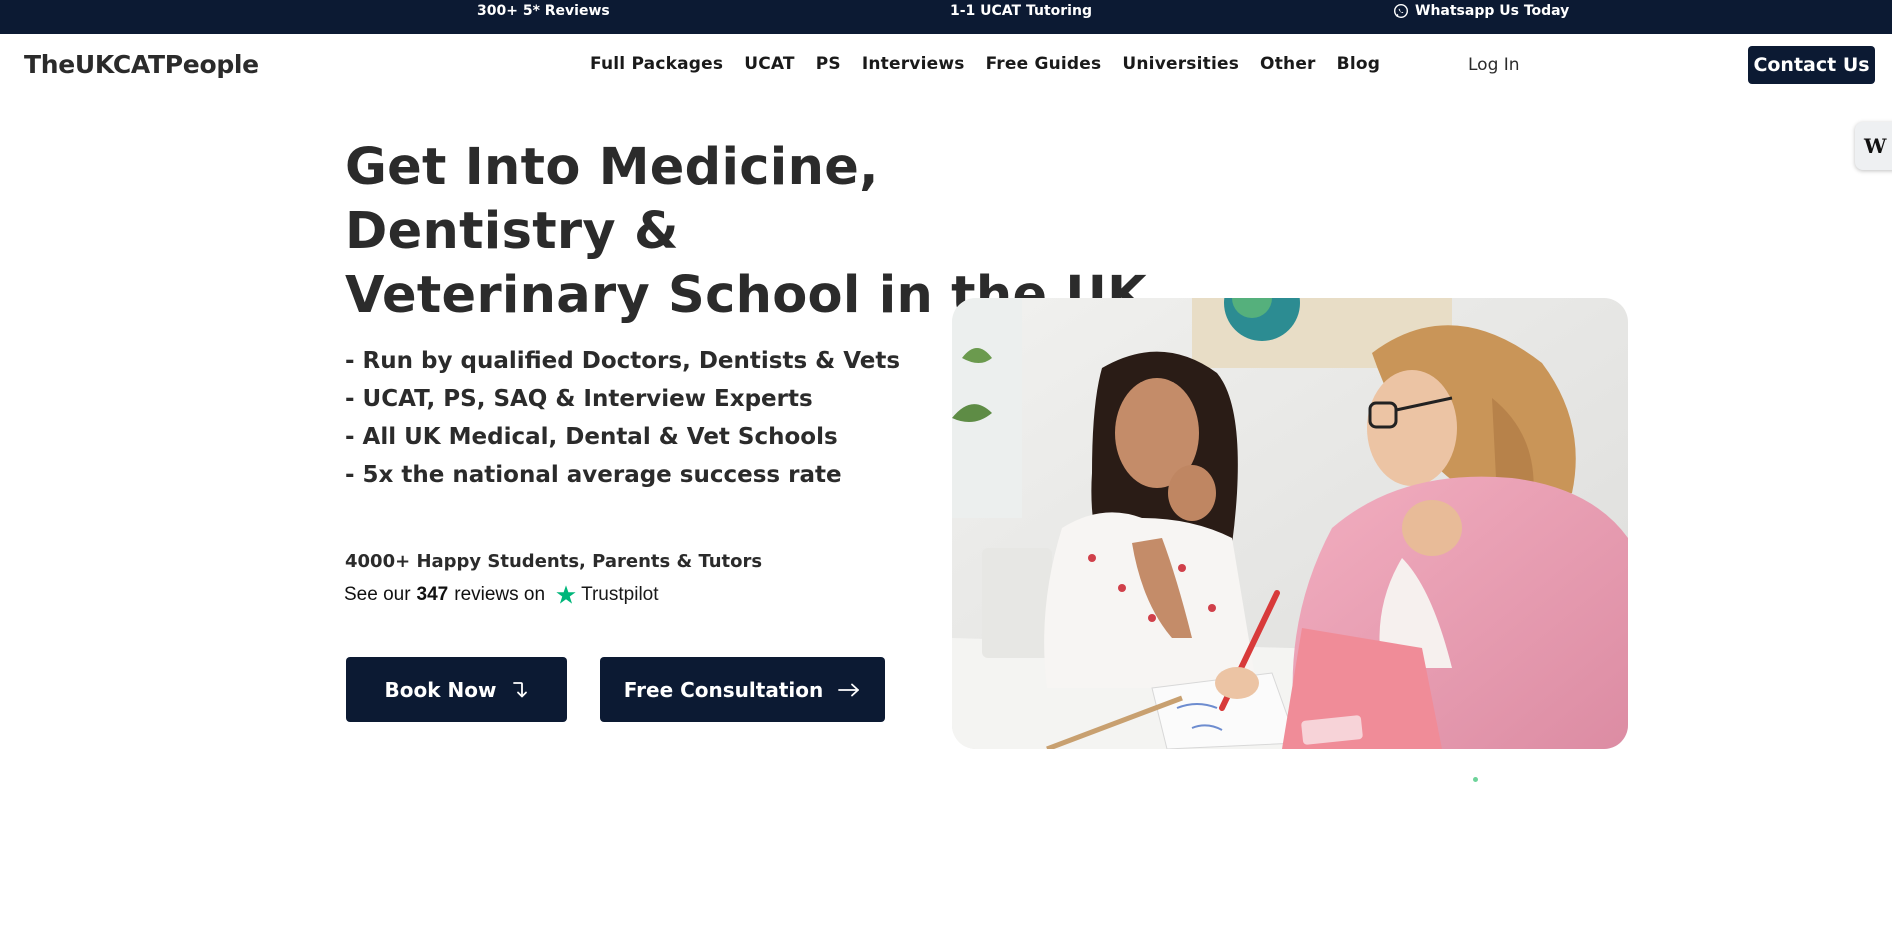 Image resolution: width=1892 pixels, height=946 pixels. Describe the element at coordinates (656, 64) in the screenshot. I see `nav-full-packages: Full Packages` at that location.